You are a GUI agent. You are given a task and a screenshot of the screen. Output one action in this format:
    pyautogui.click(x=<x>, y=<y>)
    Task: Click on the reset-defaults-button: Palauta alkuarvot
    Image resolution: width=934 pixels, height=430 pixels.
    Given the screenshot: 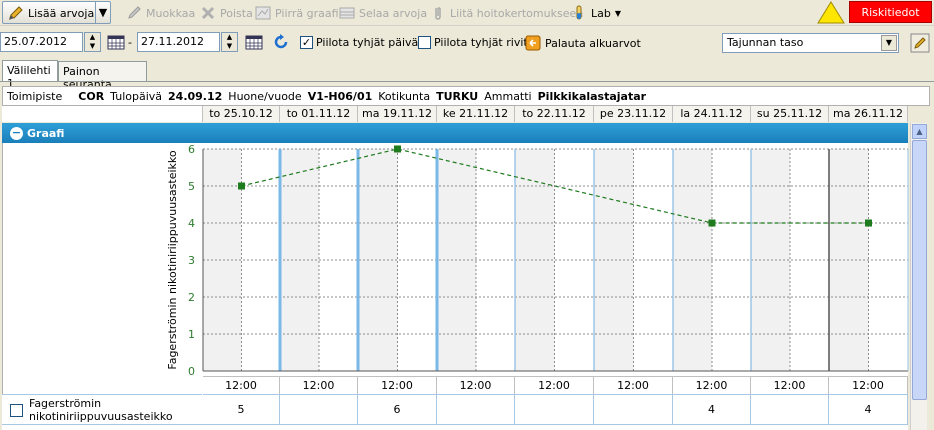 What is the action you would take?
    pyautogui.click(x=583, y=43)
    